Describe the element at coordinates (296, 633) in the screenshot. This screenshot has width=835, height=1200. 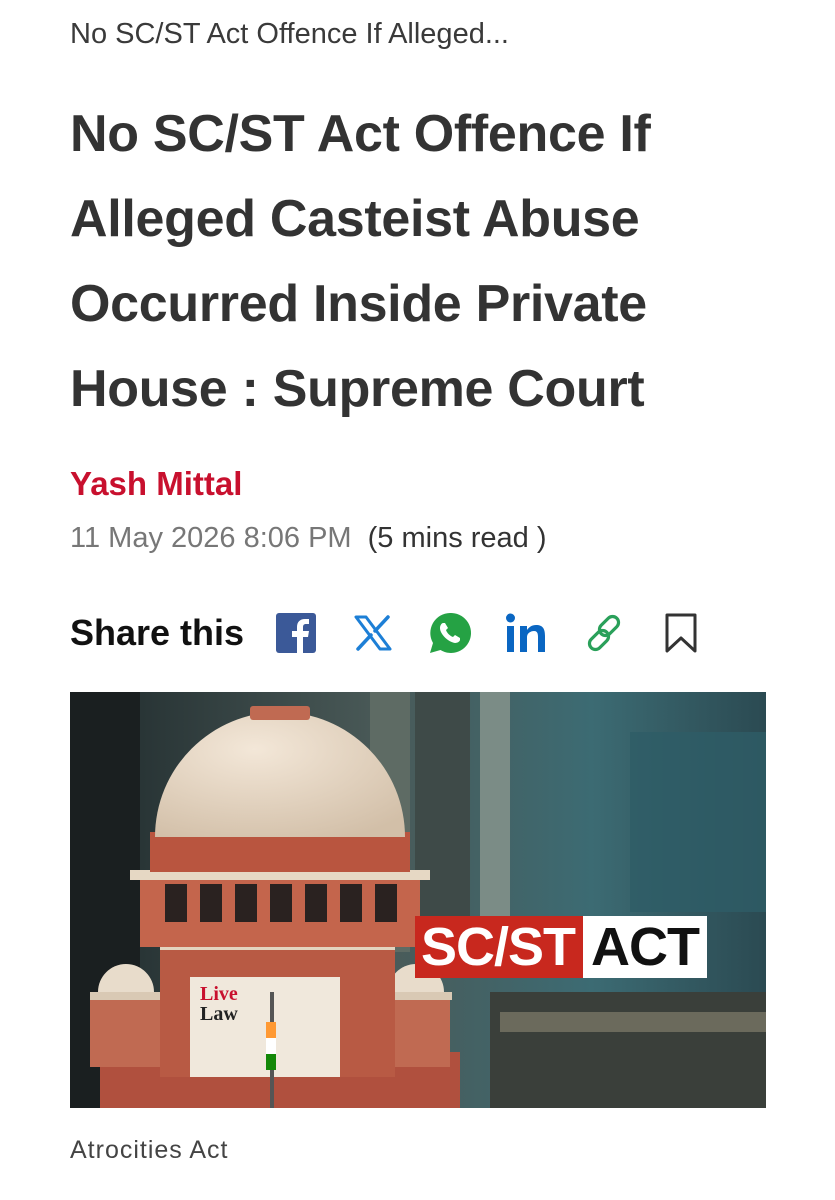
I see `facebook-icon` at that location.